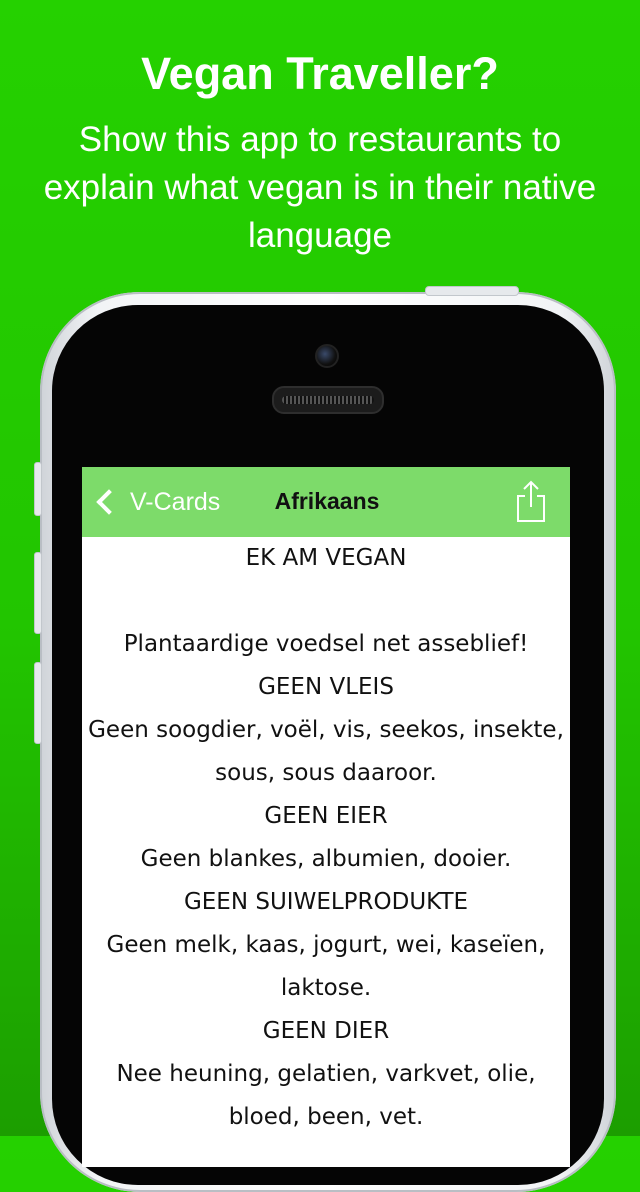 Image resolution: width=640 pixels, height=1192 pixels. I want to click on card-section-heading: GEEN EIER, so click(326, 816).